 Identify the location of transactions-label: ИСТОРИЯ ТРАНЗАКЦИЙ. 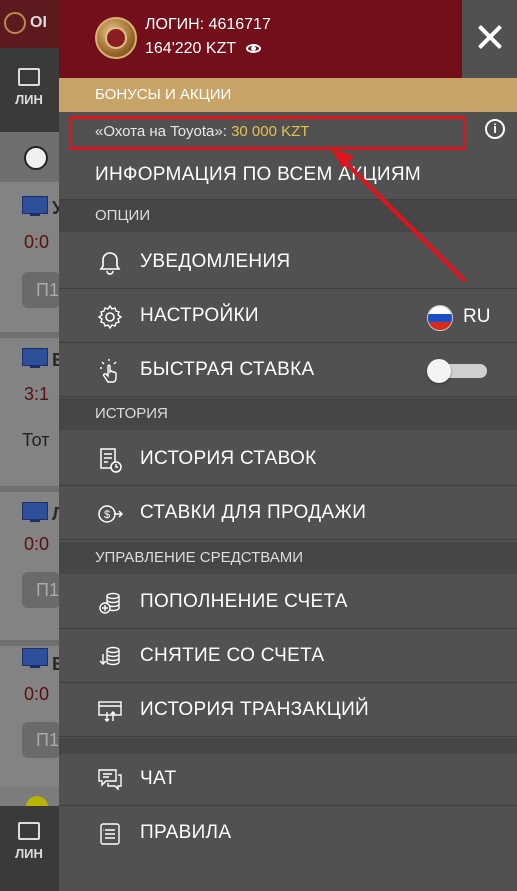
(254, 709).